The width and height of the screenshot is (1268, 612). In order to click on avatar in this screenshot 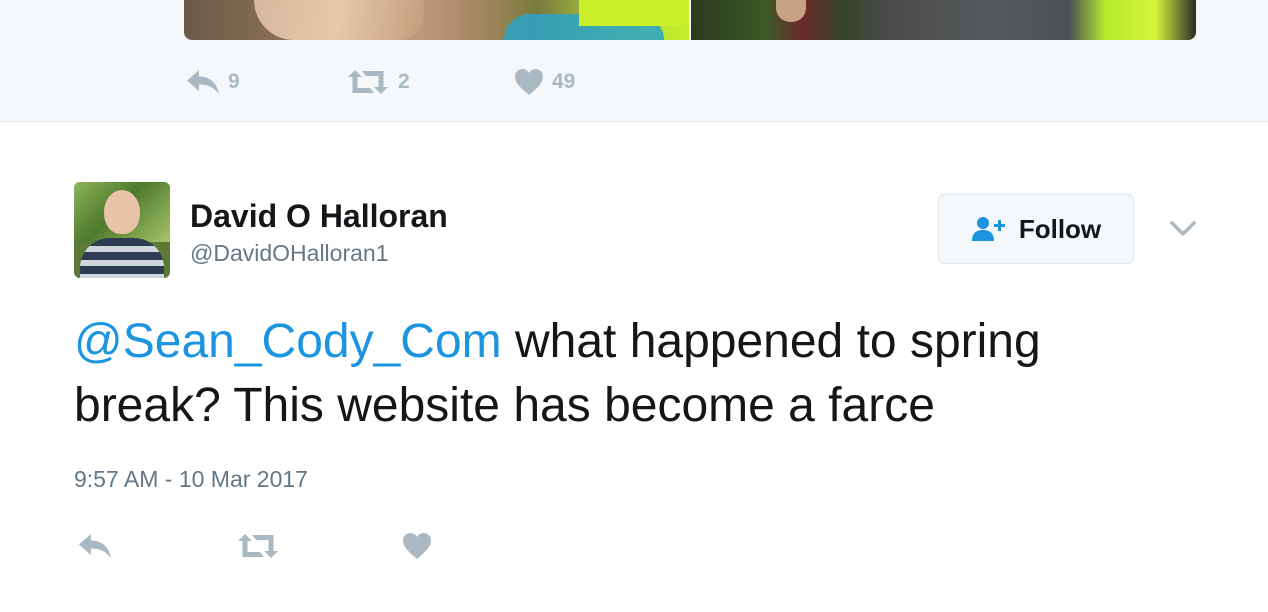, I will do `click(122, 230)`.